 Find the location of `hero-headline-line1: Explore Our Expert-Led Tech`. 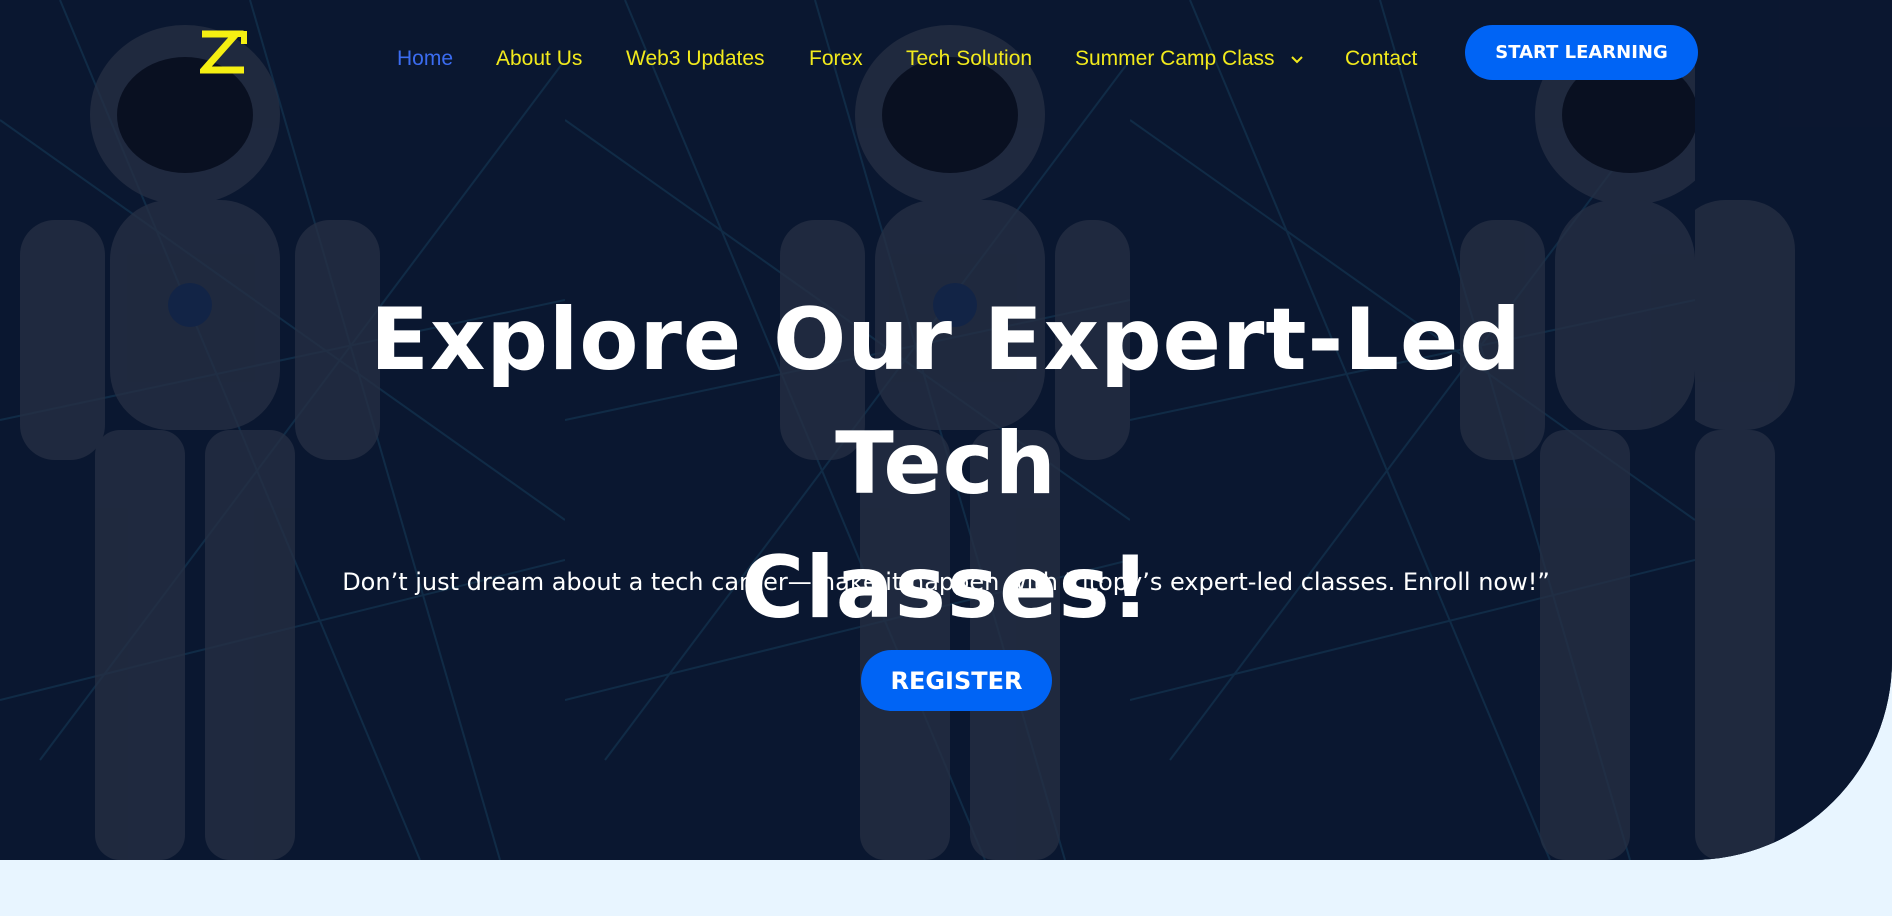

hero-headline-line1: Explore Our Expert-Led Tech is located at coordinates (946, 402).